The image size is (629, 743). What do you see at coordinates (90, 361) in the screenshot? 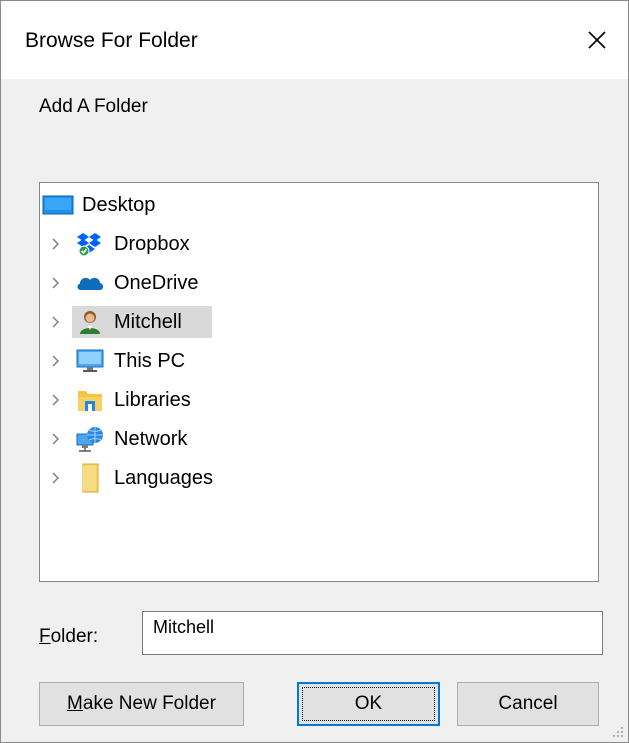
I see `computer-icon` at bounding box center [90, 361].